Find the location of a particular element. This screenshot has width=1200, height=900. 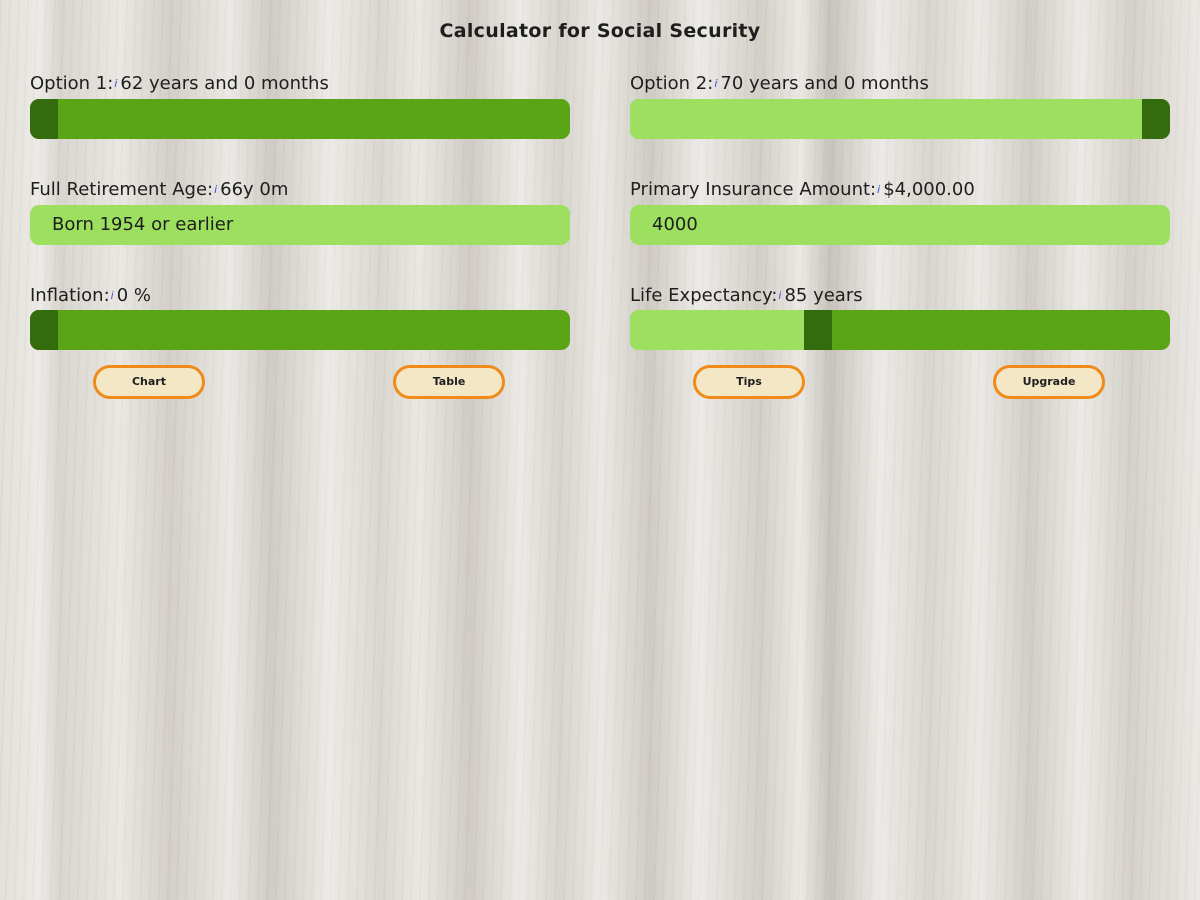

fra-label-row: Full Retirement Age:i 66y 0m is located at coordinates (159, 190).